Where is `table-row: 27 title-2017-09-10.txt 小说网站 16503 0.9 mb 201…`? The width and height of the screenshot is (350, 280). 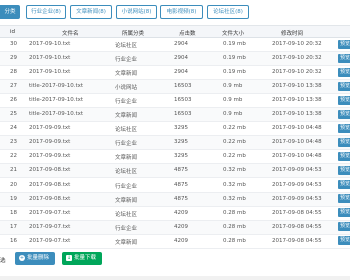
table-row: 27 title-2017-09-10.txt 小说网站 16503 0.9 mb 201… is located at coordinates (175, 87).